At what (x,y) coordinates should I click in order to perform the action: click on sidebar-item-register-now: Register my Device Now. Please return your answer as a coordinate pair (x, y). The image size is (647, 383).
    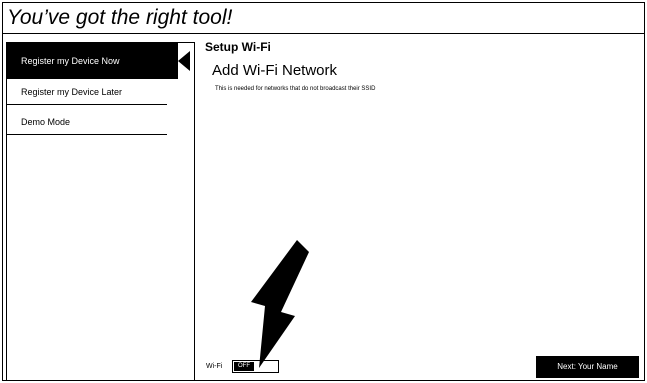
    Looking at the image, I should click on (92, 61).